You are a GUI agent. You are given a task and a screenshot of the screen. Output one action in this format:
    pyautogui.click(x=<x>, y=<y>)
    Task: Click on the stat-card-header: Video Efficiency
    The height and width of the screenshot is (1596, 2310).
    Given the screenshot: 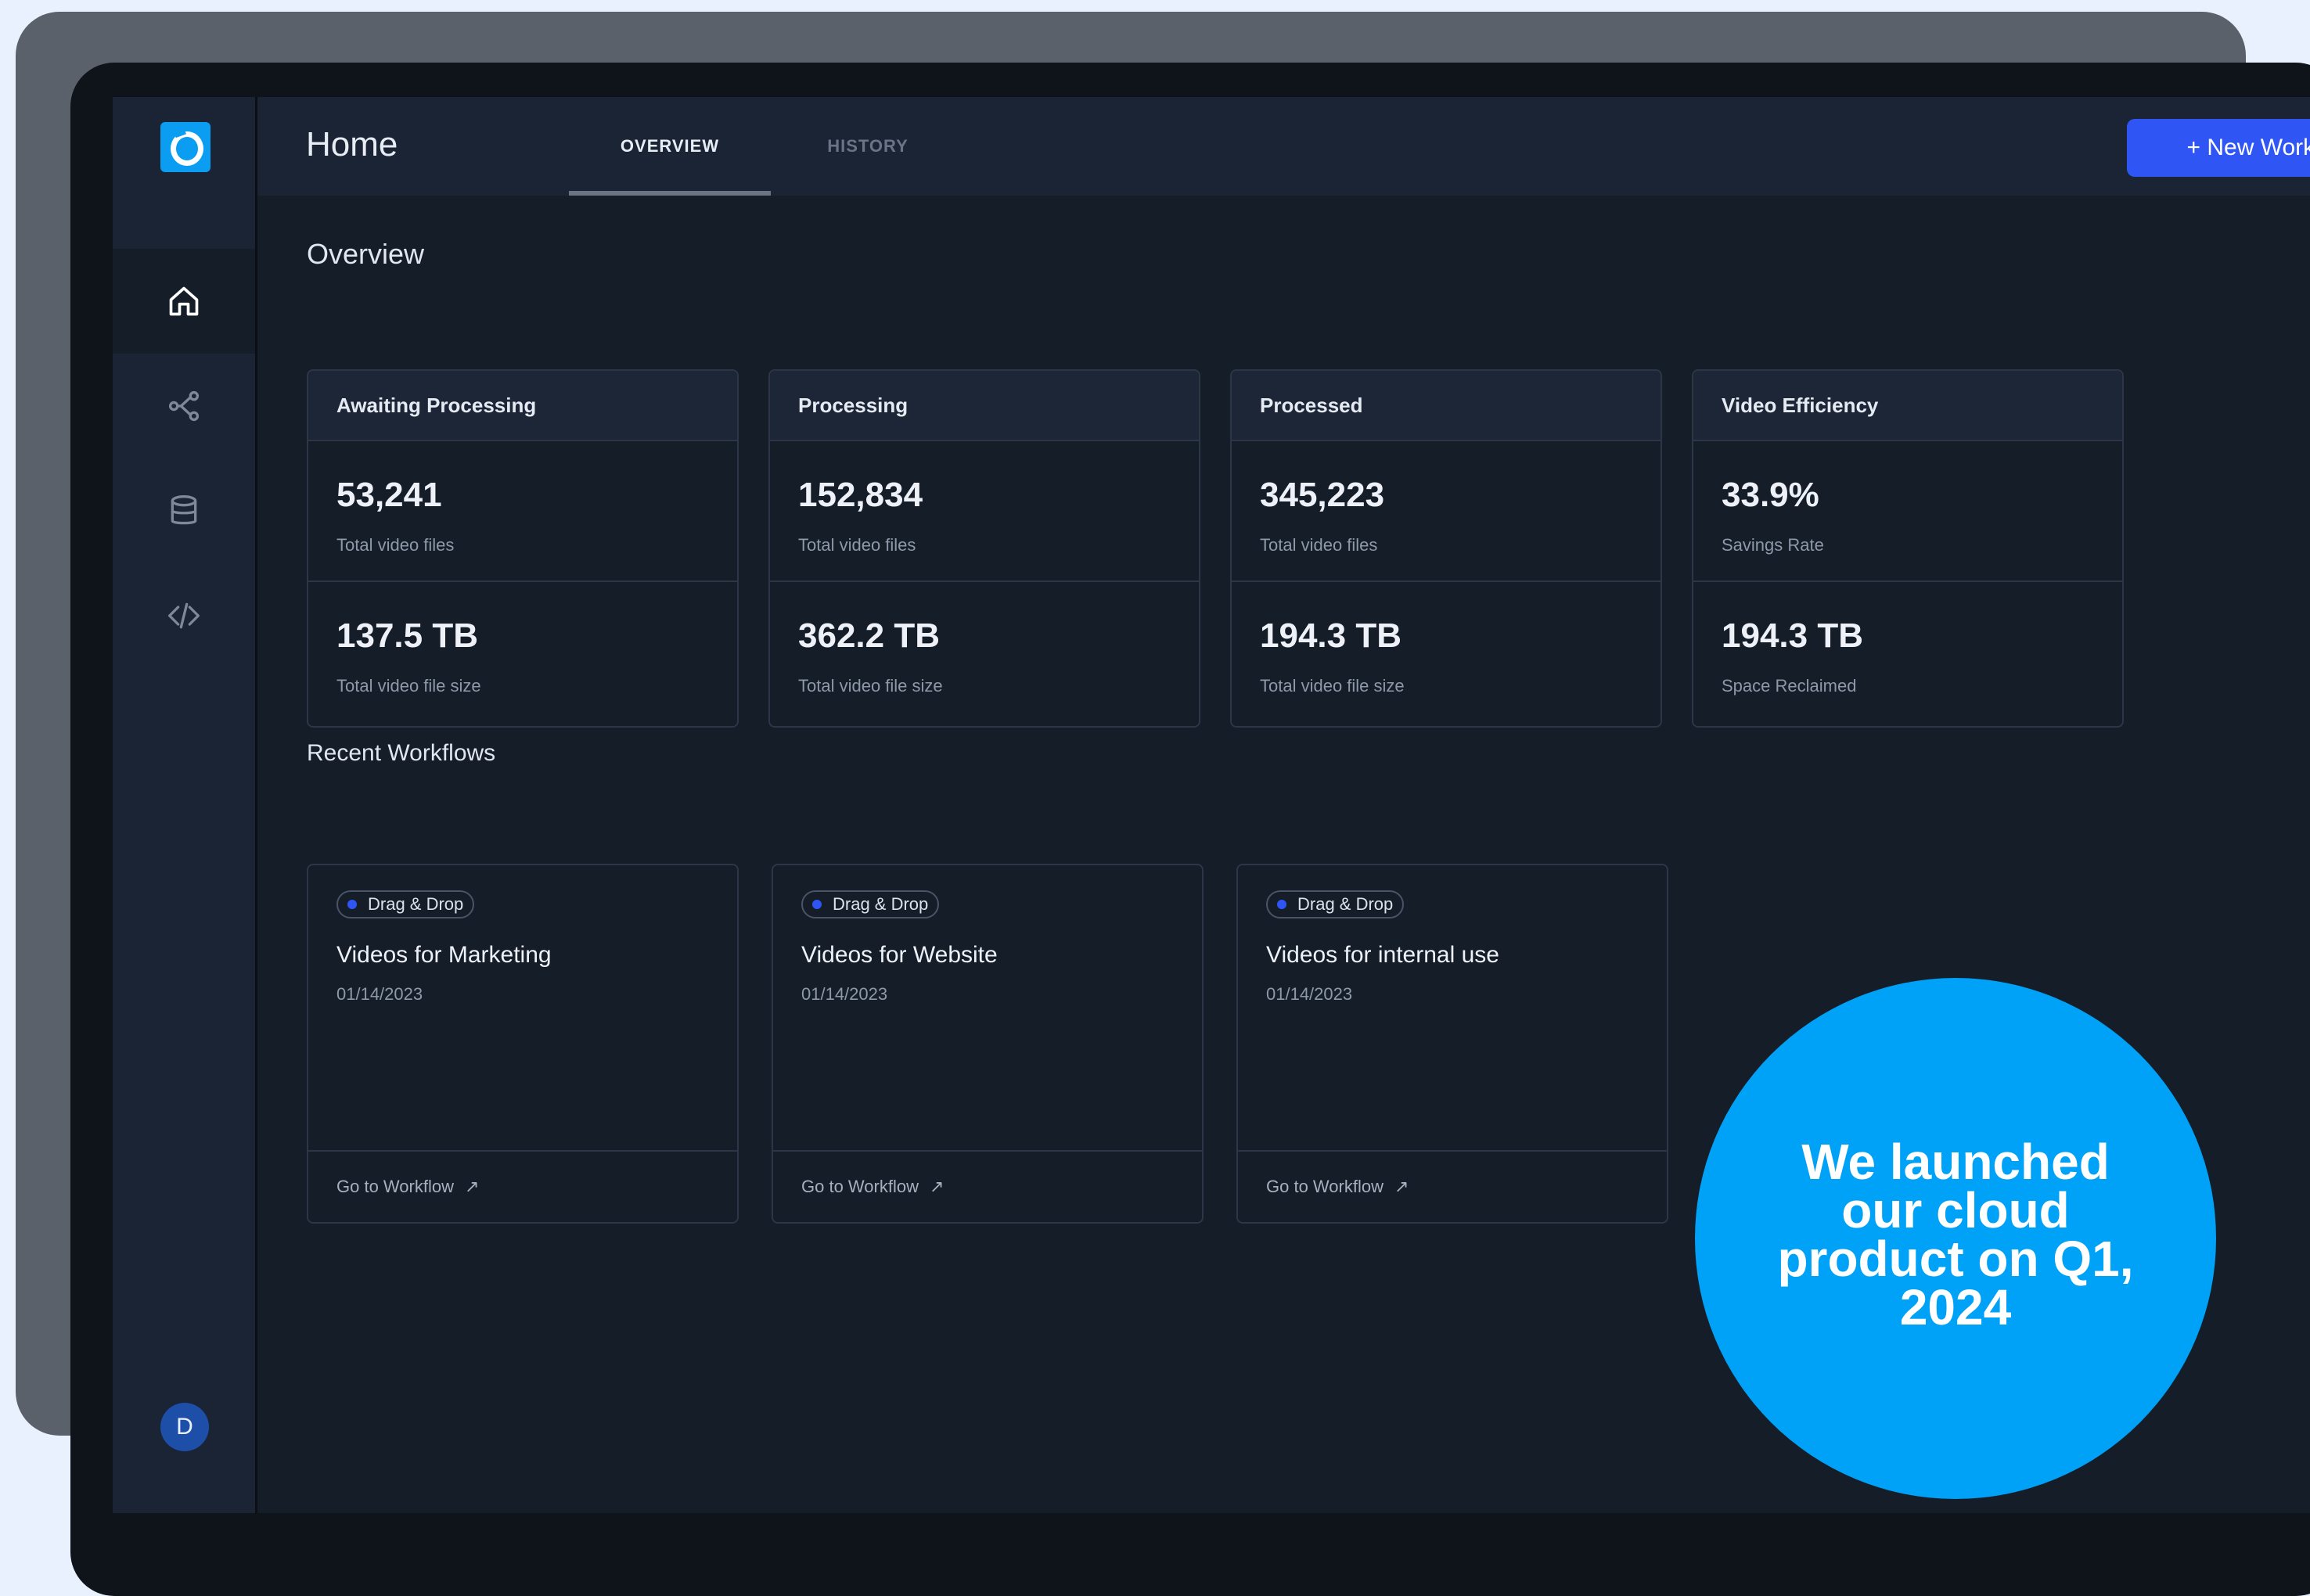 What is the action you would take?
    pyautogui.click(x=1907, y=406)
    